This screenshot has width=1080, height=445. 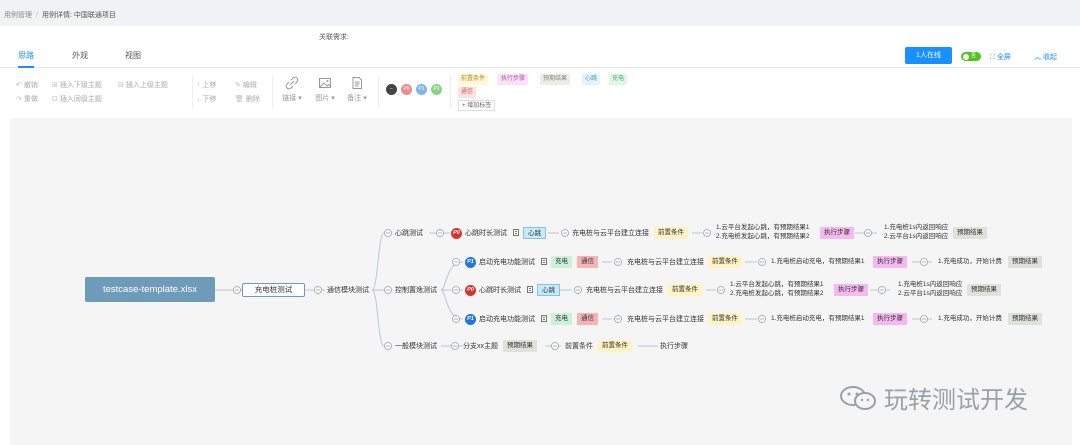 I want to click on mindmap-root-node: testcase-template.xlsx, so click(x=150, y=289).